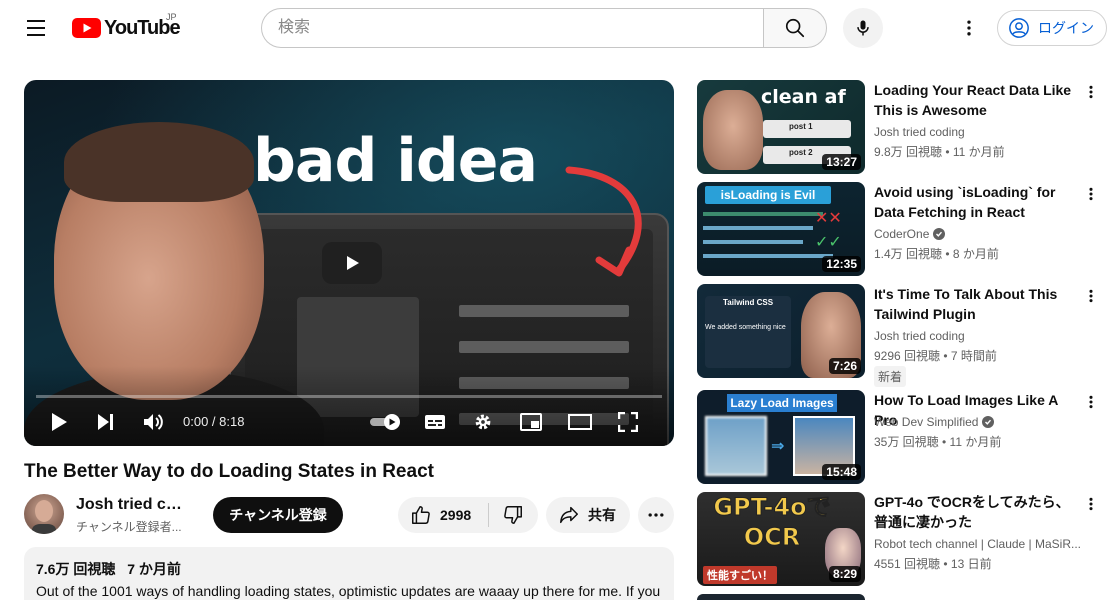 The height and width of the screenshot is (600, 1109). What do you see at coordinates (736, 446) in the screenshot?
I see `blurred-image` at bounding box center [736, 446].